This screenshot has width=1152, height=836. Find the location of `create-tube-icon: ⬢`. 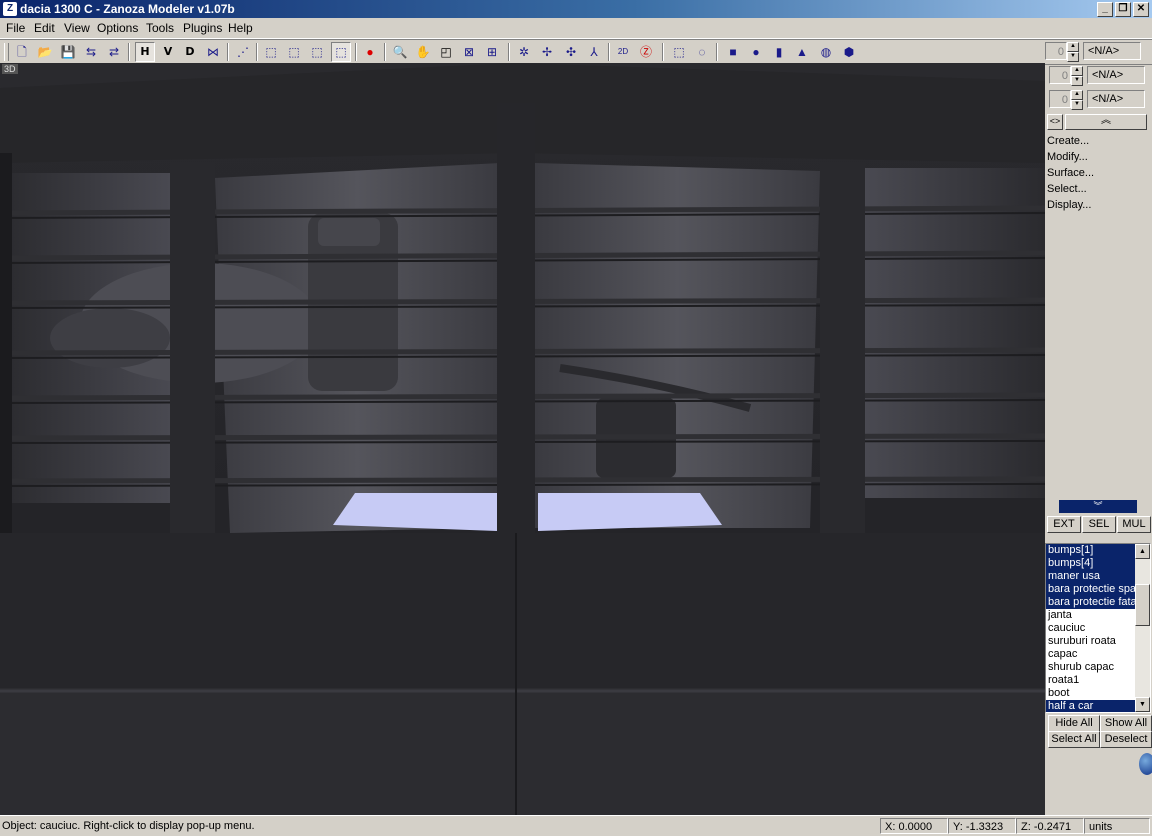

create-tube-icon: ⬢ is located at coordinates (849, 52).